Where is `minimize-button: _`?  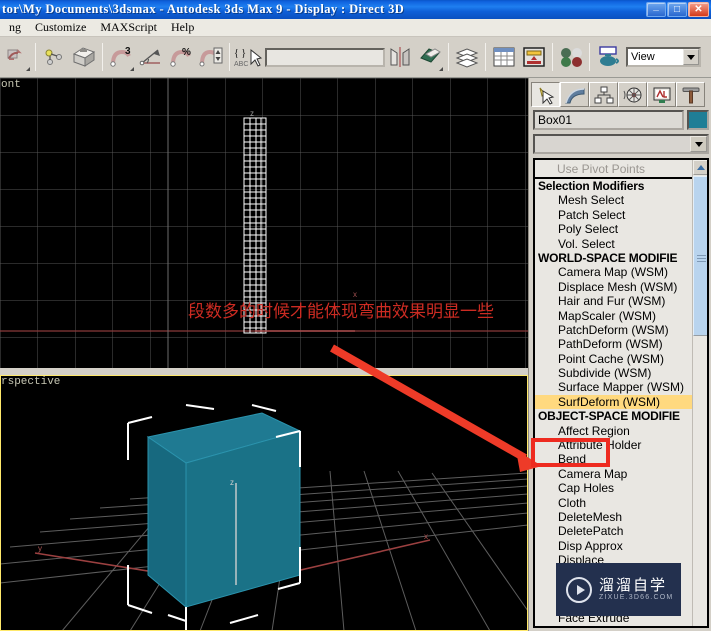
minimize-button: _ is located at coordinates (656, 9).